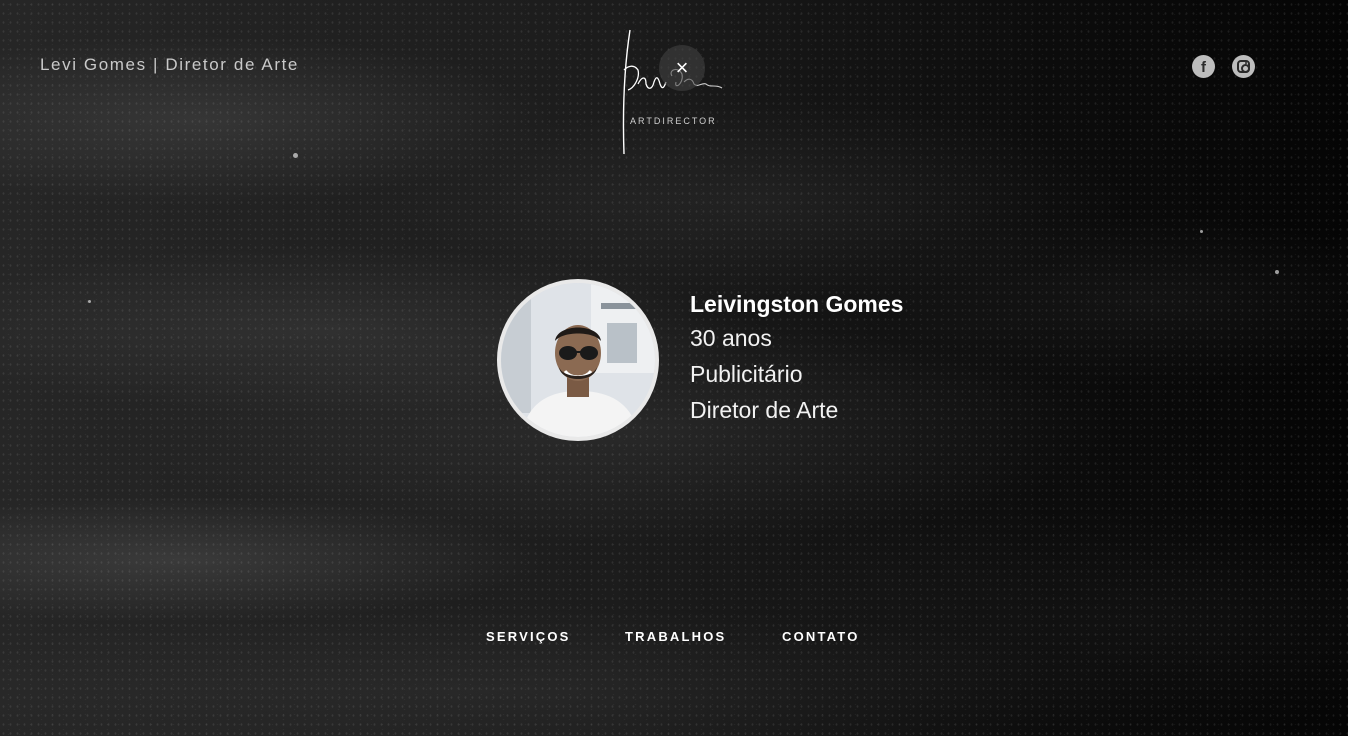 The width and height of the screenshot is (1348, 736). What do you see at coordinates (169, 65) in the screenshot?
I see `site-title: Levi Gomes | Diretor de Arte` at bounding box center [169, 65].